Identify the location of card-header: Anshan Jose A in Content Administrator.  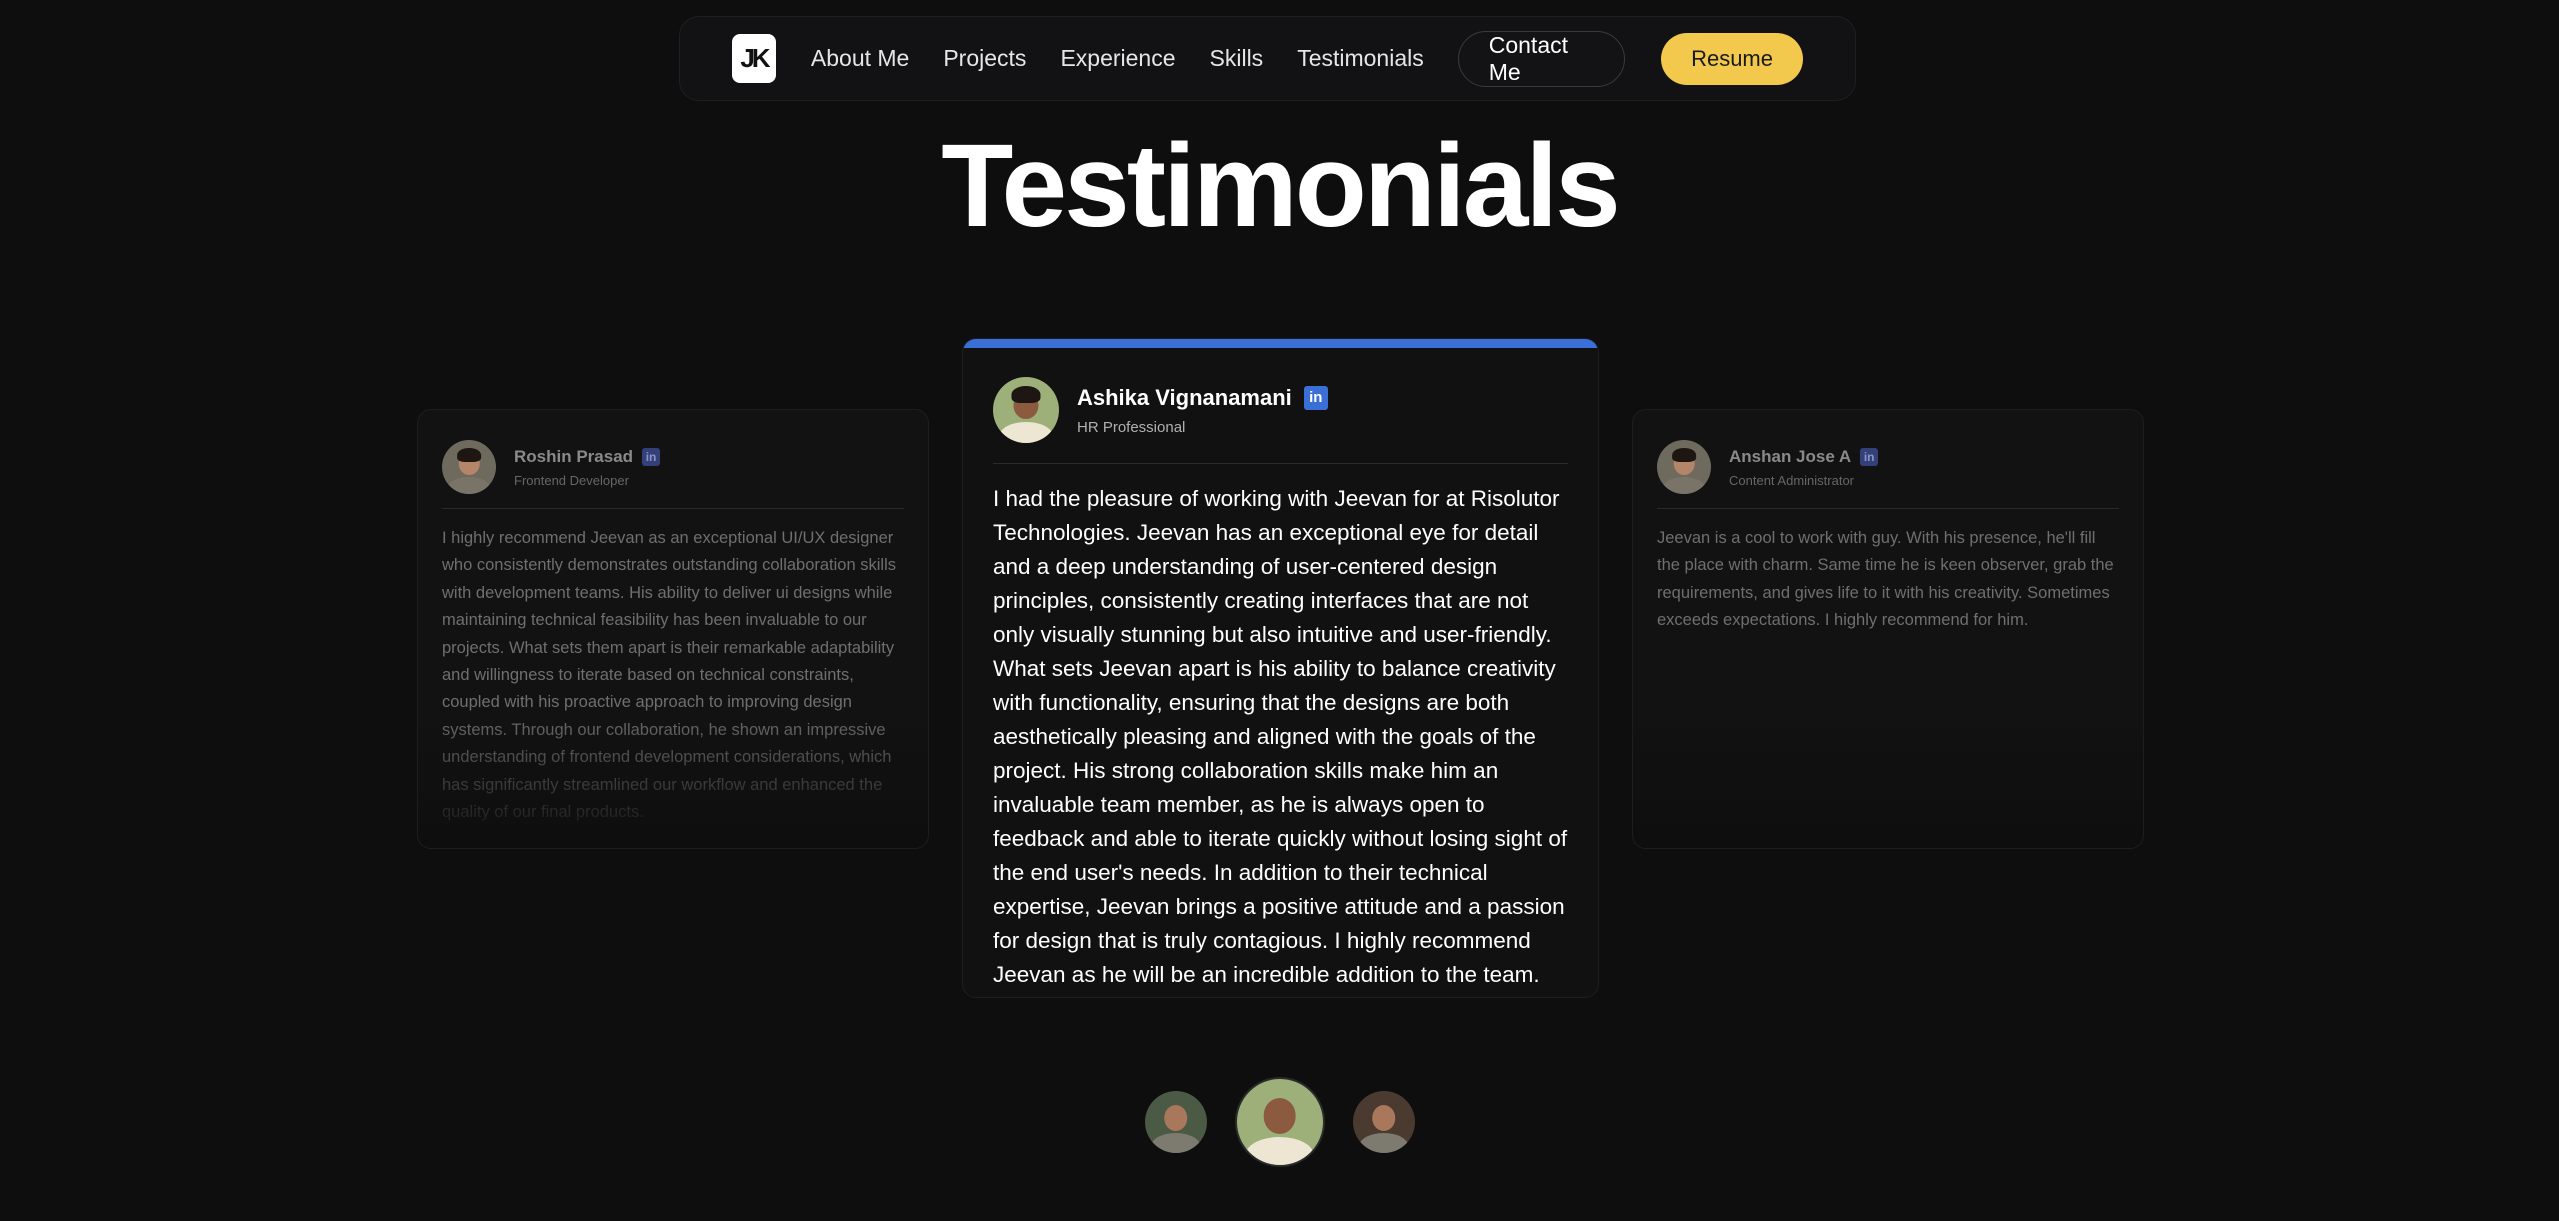
(1888, 467).